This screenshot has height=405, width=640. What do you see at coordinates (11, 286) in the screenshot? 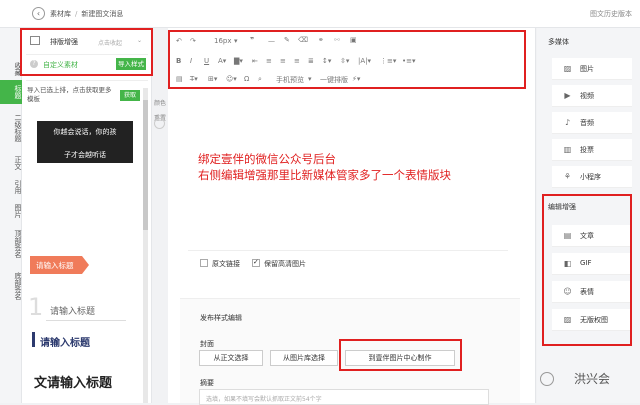
I see `vtab-bottom-signature: 底部签名` at bounding box center [11, 286].